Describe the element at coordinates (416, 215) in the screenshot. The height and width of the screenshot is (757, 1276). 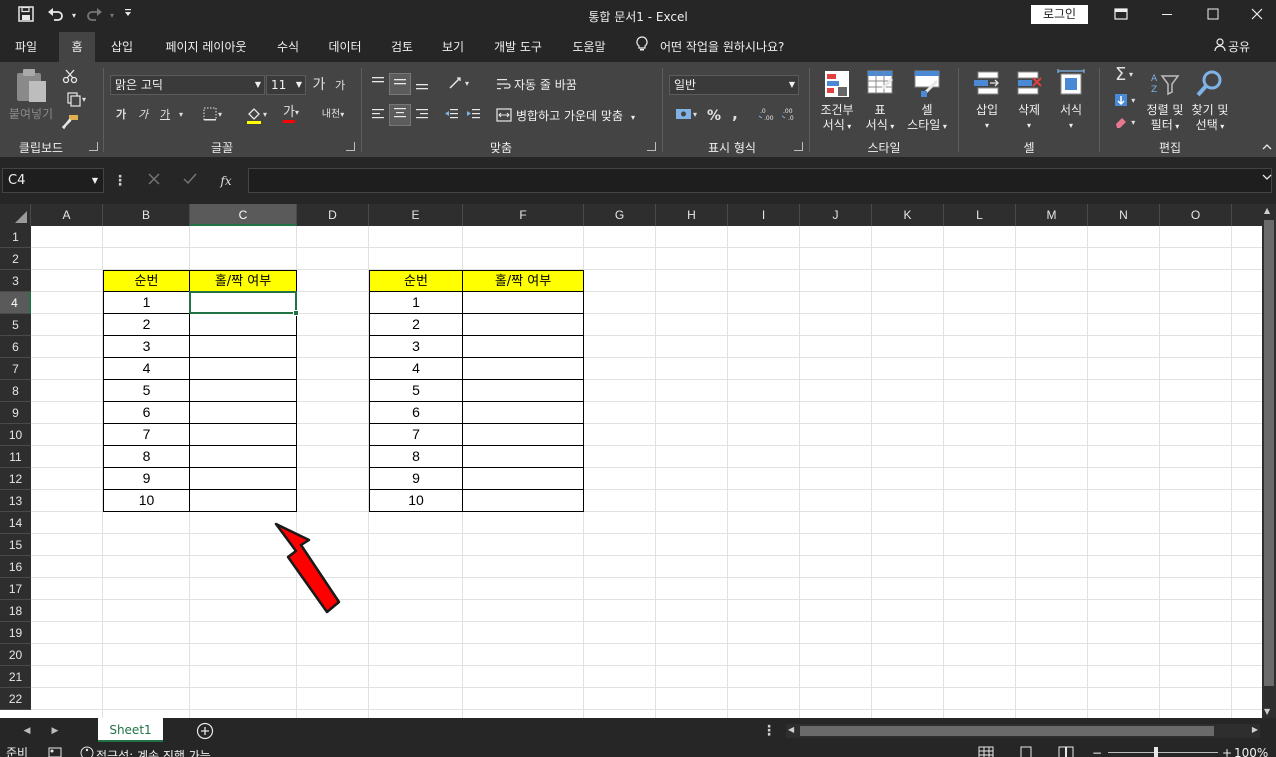
I see `column-header: E` at that location.